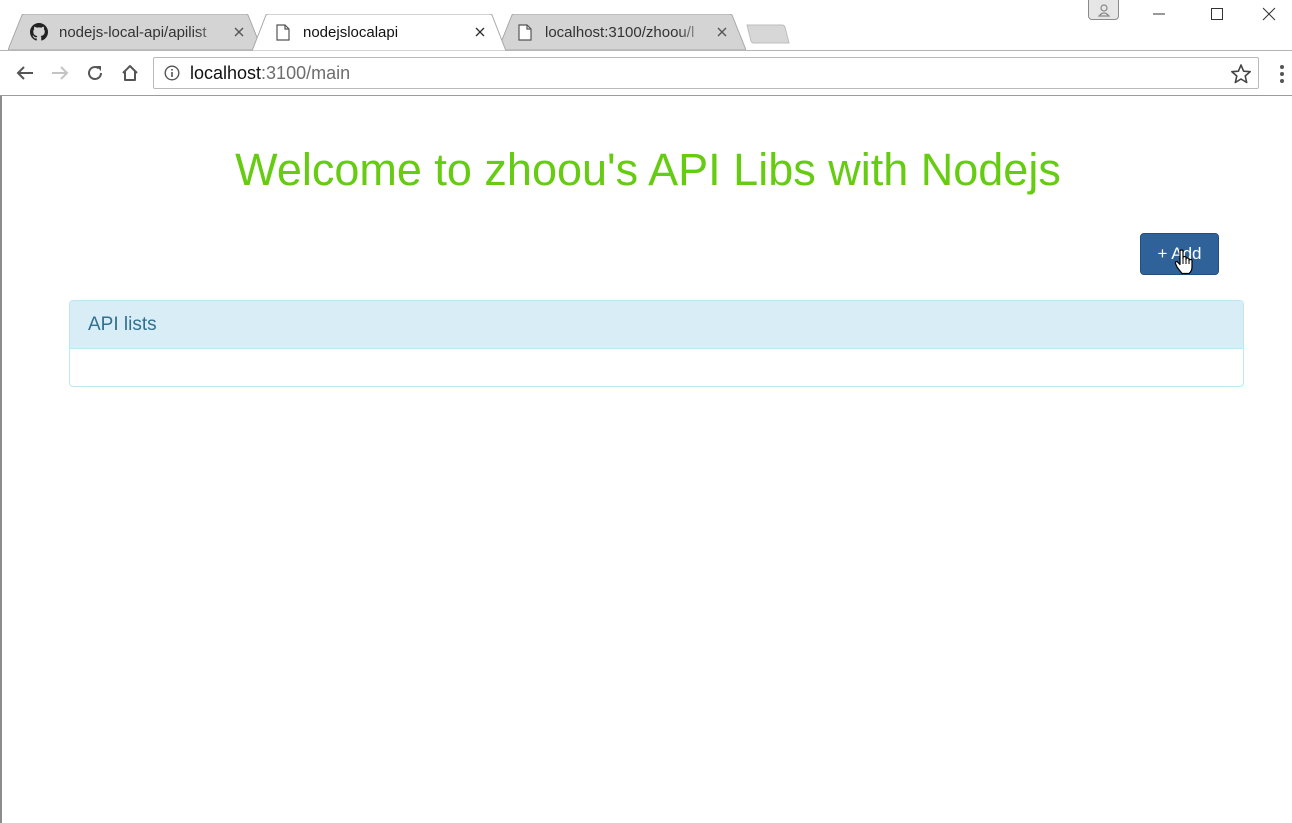  I want to click on url-text: localhost:3100/main, so click(270, 73).